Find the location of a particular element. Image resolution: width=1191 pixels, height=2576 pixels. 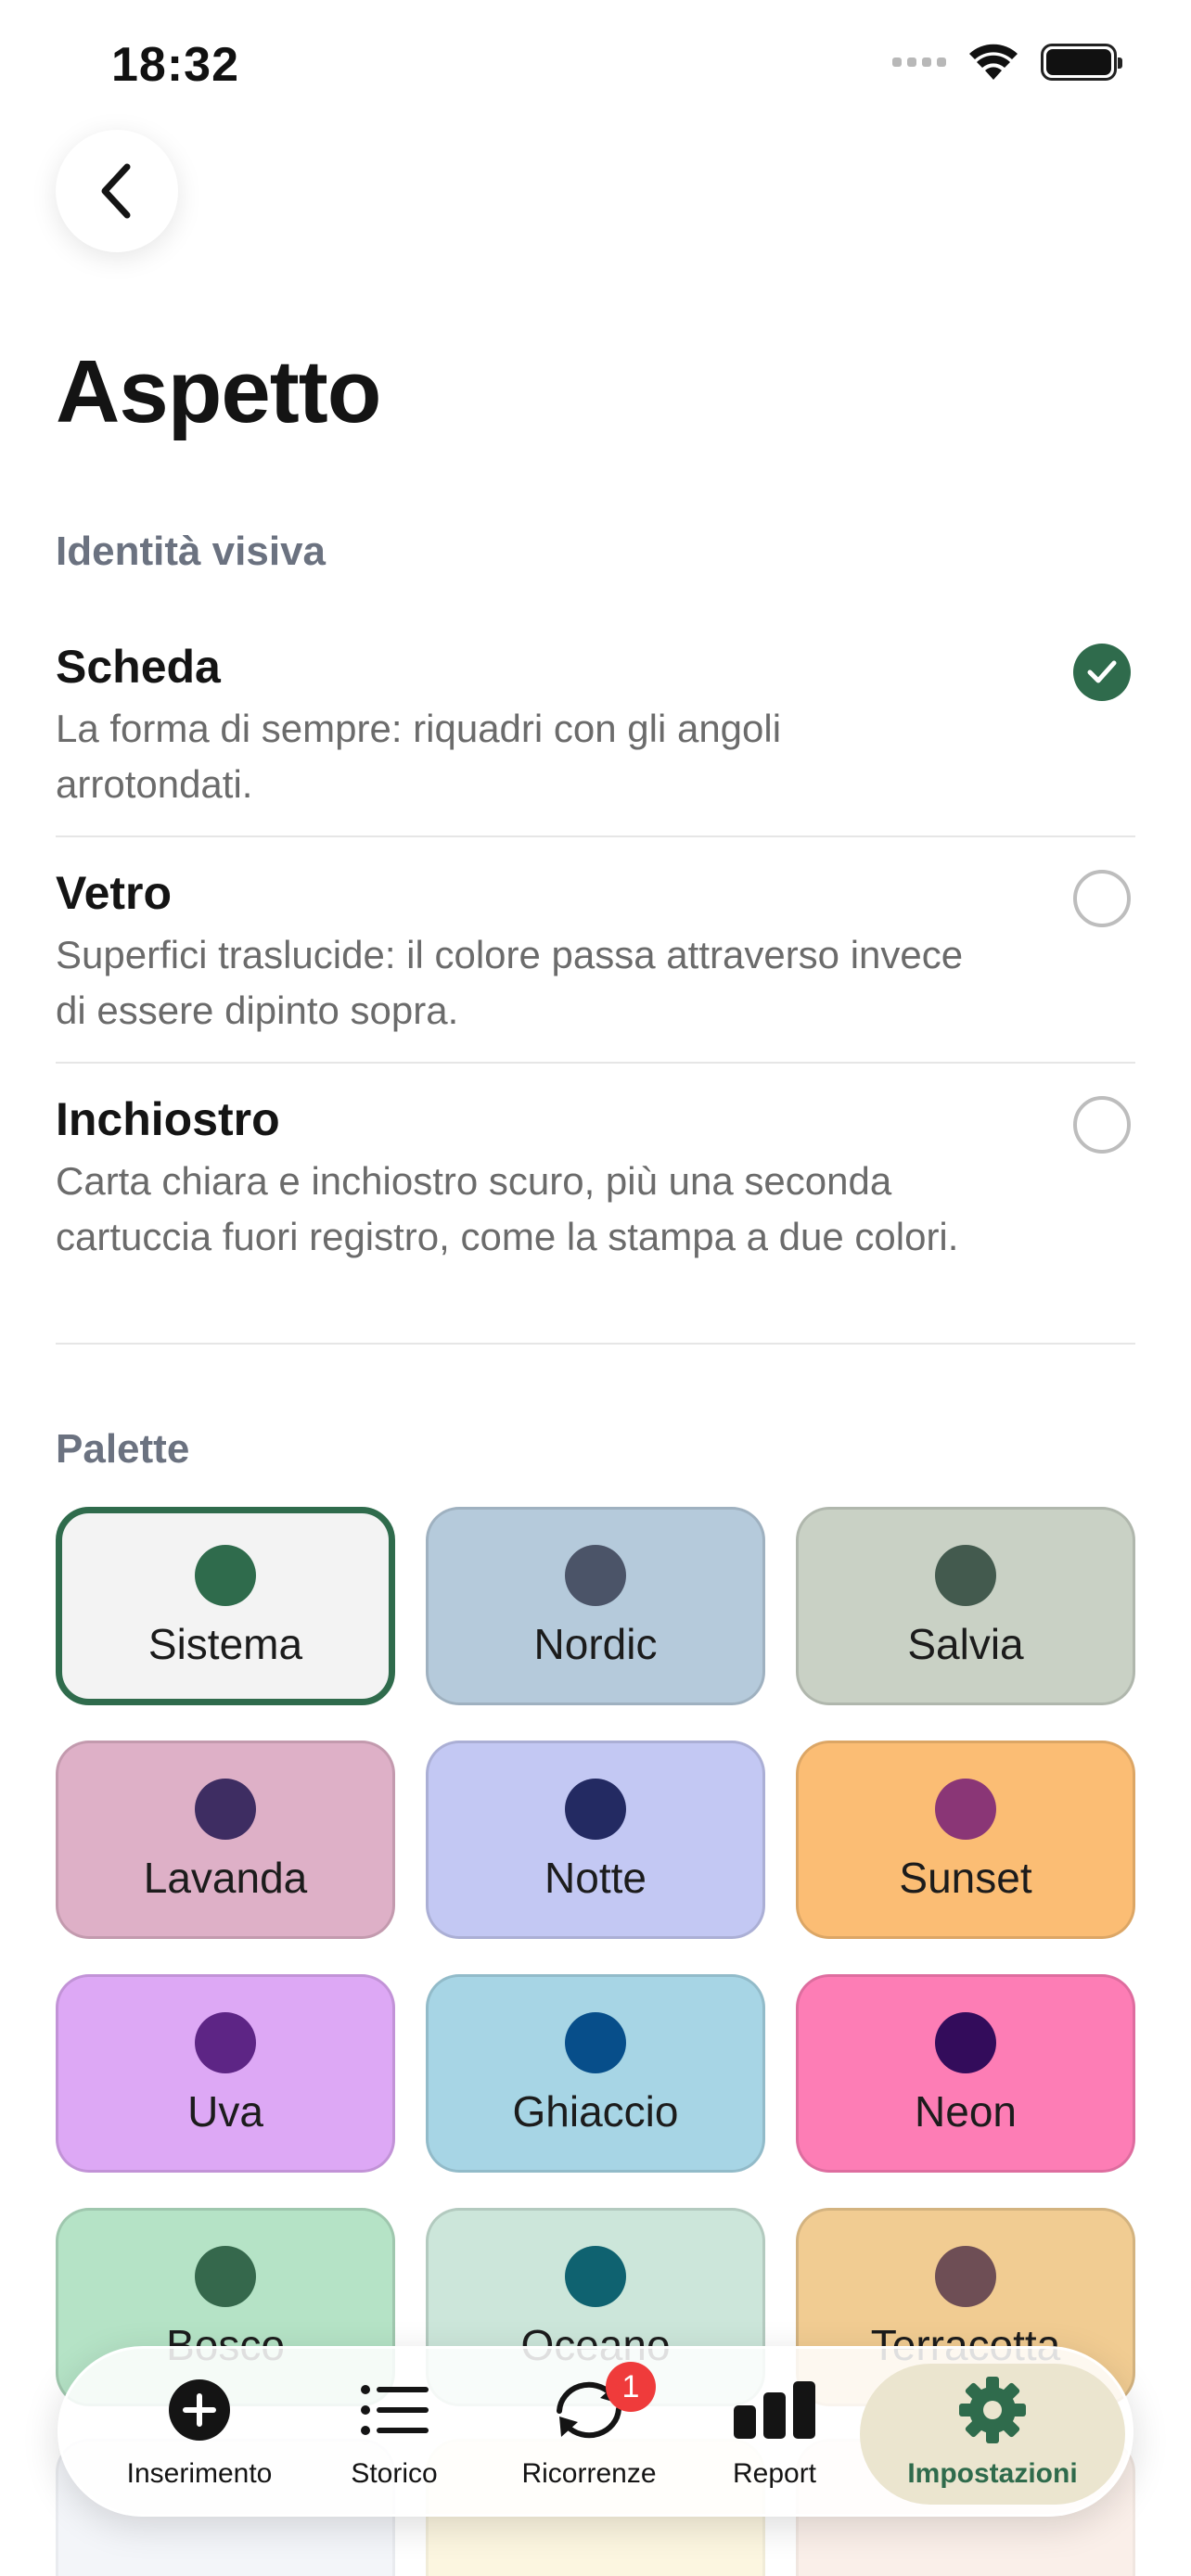

repeat-icon: 1 is located at coordinates (603, 2406).